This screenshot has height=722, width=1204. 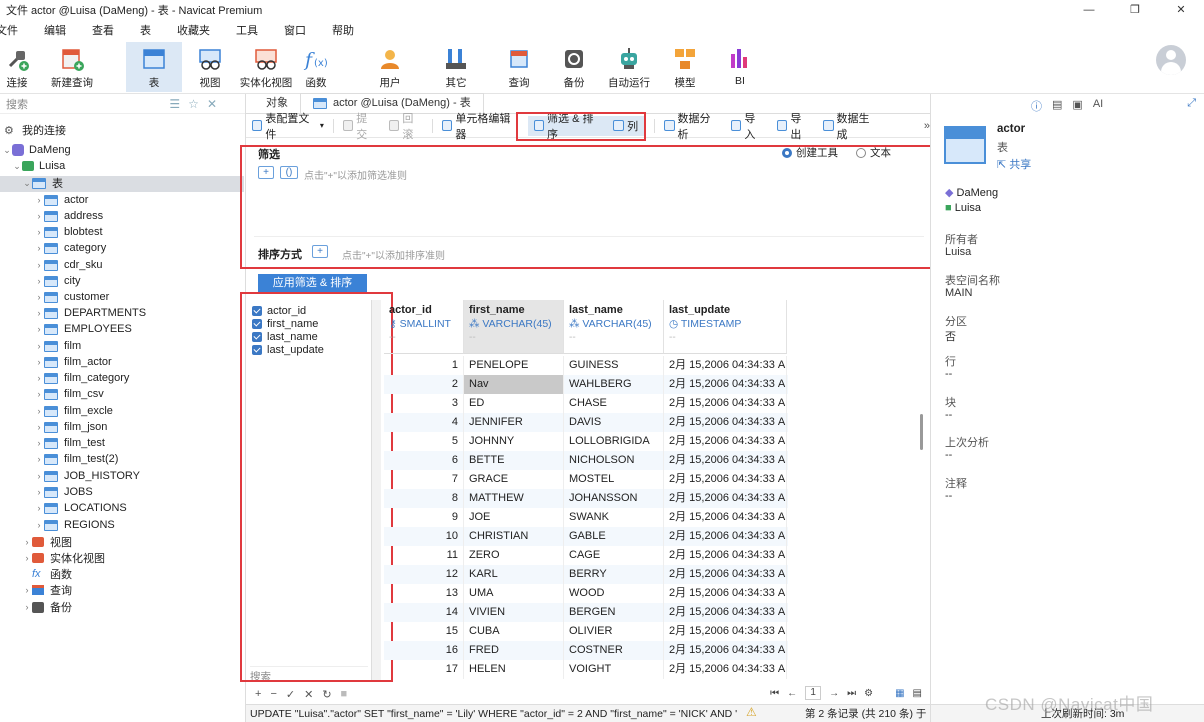 I want to click on tree-table-item: › cdr_sku, so click(x=68, y=265).